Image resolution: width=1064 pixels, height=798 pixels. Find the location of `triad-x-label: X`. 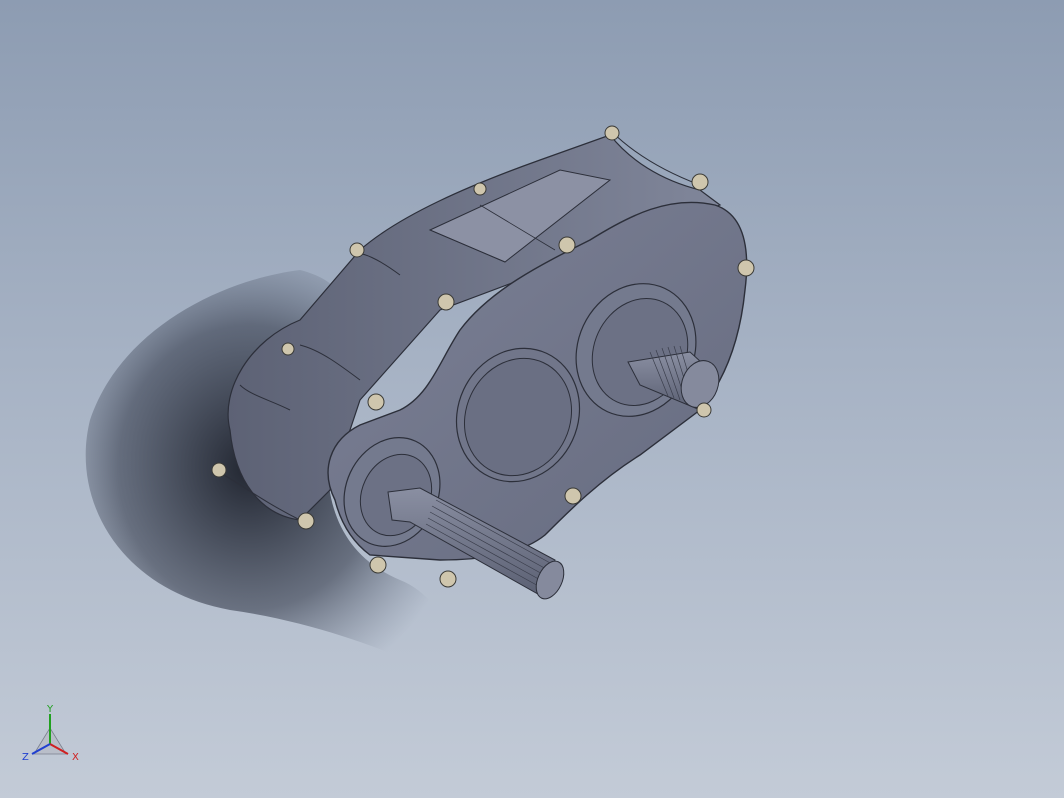

triad-x-label: X is located at coordinates (75, 757).